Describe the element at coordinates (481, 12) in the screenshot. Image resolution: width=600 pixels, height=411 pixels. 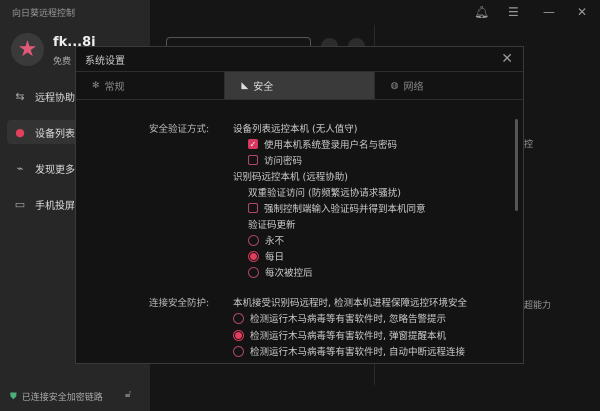
I see `bell-icon: 🔔︎` at that location.